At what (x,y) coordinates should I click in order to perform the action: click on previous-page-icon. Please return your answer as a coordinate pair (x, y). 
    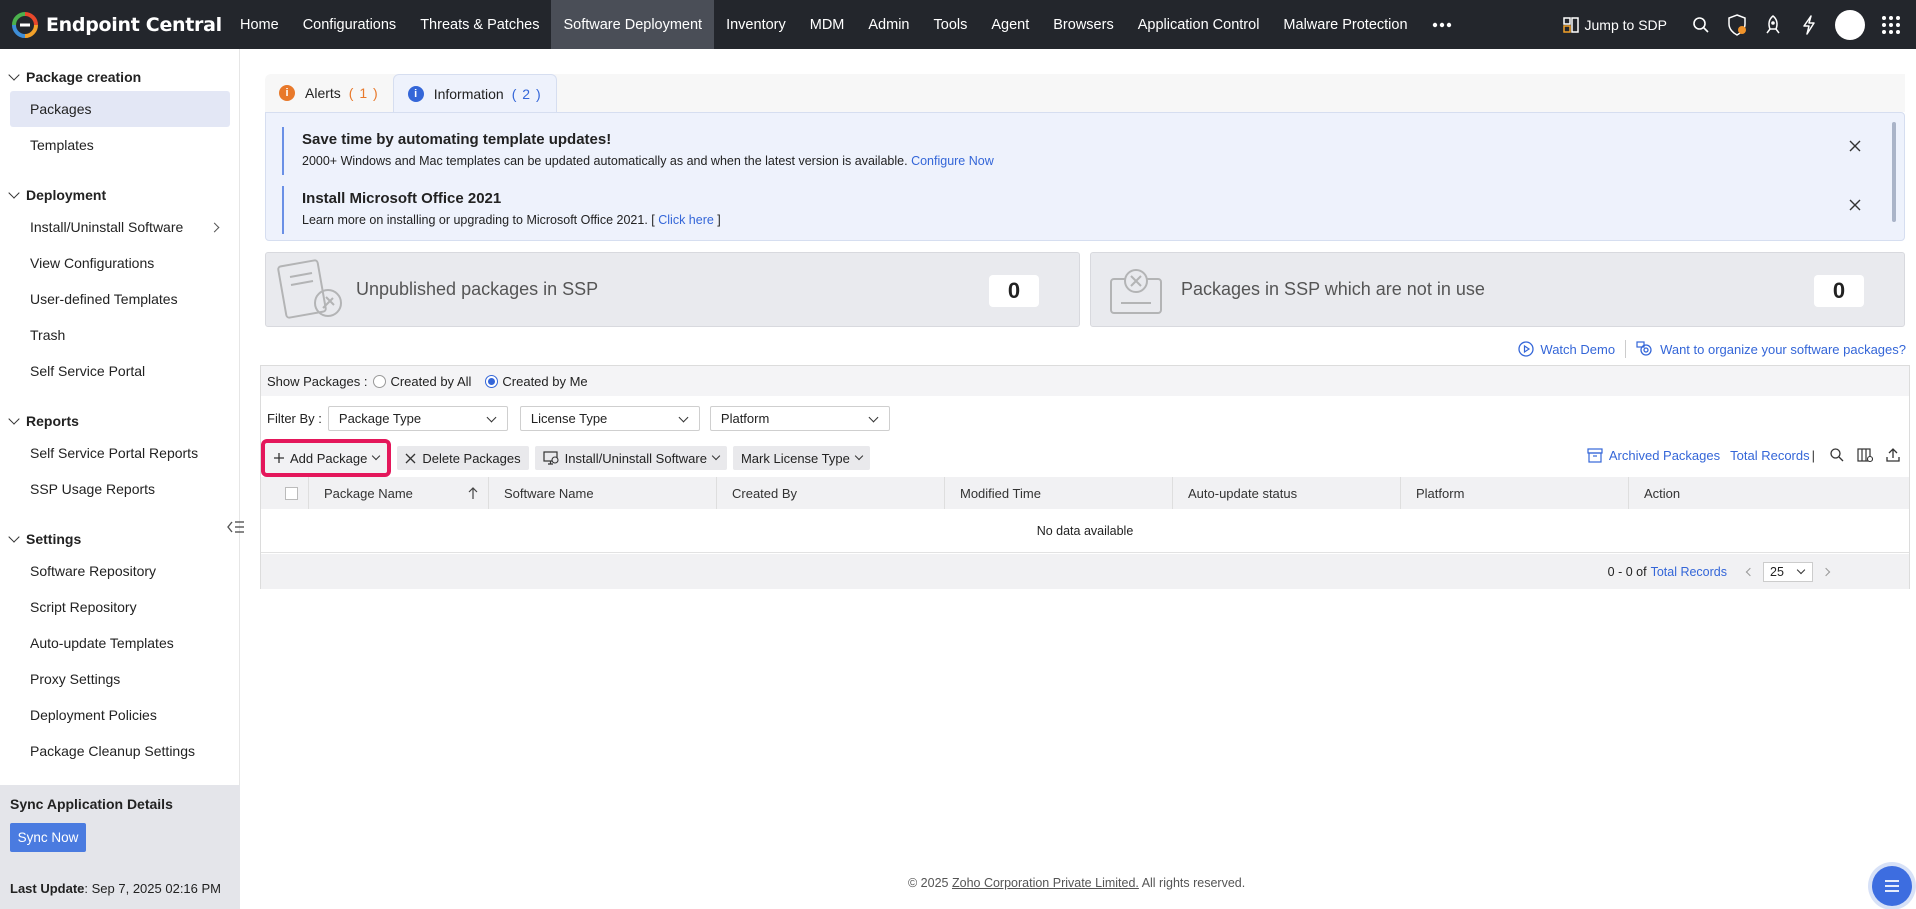
    Looking at the image, I should click on (1750, 571).